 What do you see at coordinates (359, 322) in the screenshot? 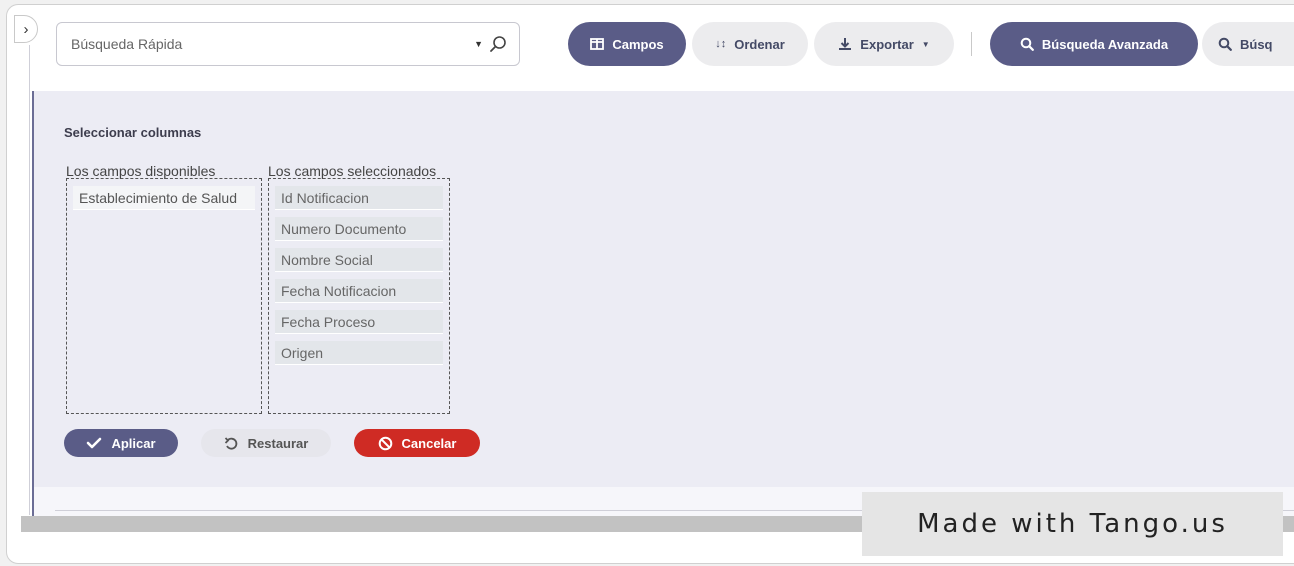
I see `list-item: Fecha Proceso` at bounding box center [359, 322].